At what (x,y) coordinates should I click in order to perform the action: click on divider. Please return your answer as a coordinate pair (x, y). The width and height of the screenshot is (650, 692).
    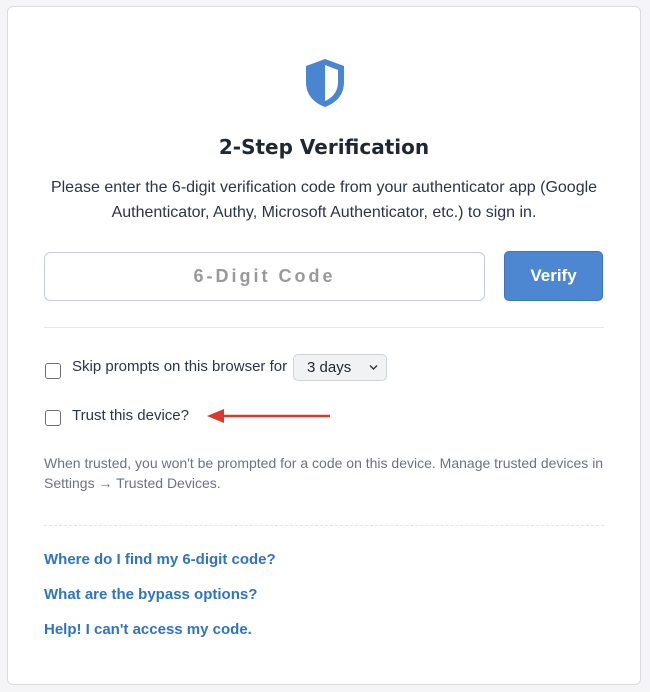
    Looking at the image, I should click on (324, 327).